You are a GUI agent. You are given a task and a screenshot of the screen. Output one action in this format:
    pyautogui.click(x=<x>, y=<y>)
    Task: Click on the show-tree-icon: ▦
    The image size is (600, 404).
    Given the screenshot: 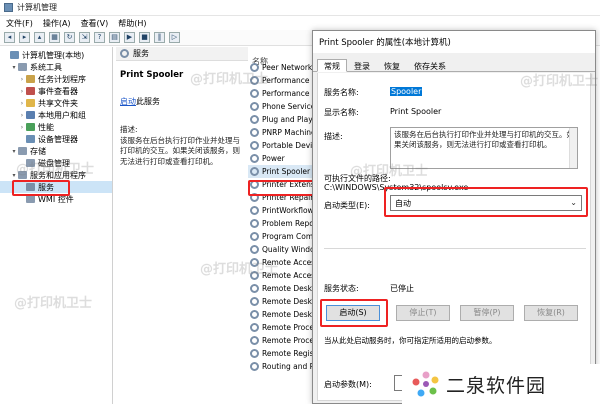 What is the action you would take?
    pyautogui.click(x=54, y=37)
    